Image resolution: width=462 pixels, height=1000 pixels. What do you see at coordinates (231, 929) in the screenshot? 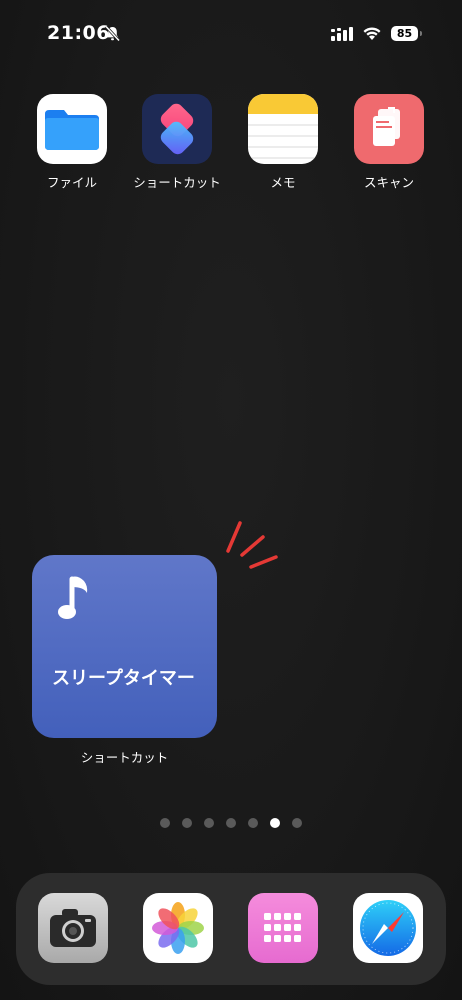
I see `dock` at bounding box center [231, 929].